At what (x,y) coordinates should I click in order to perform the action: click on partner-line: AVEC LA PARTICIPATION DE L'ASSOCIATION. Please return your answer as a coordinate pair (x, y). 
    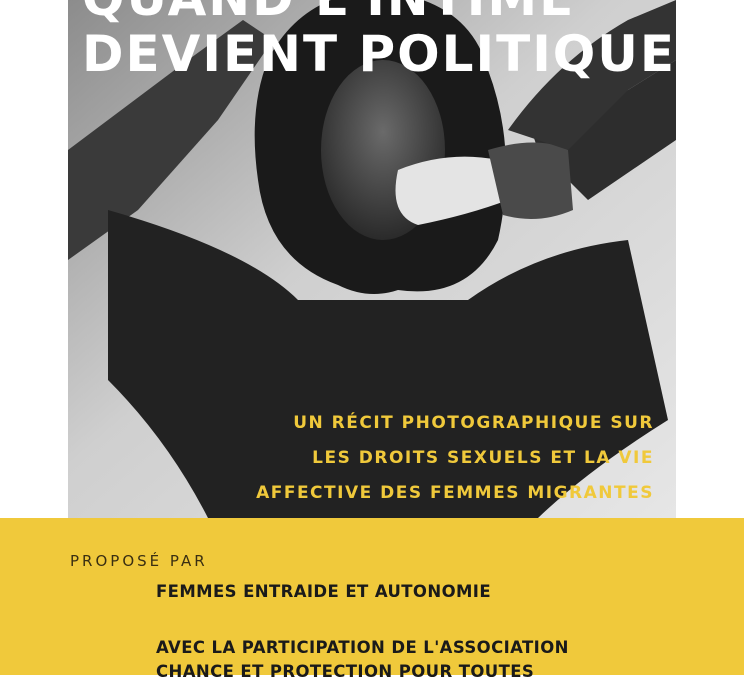
    Looking at the image, I should click on (362, 647).